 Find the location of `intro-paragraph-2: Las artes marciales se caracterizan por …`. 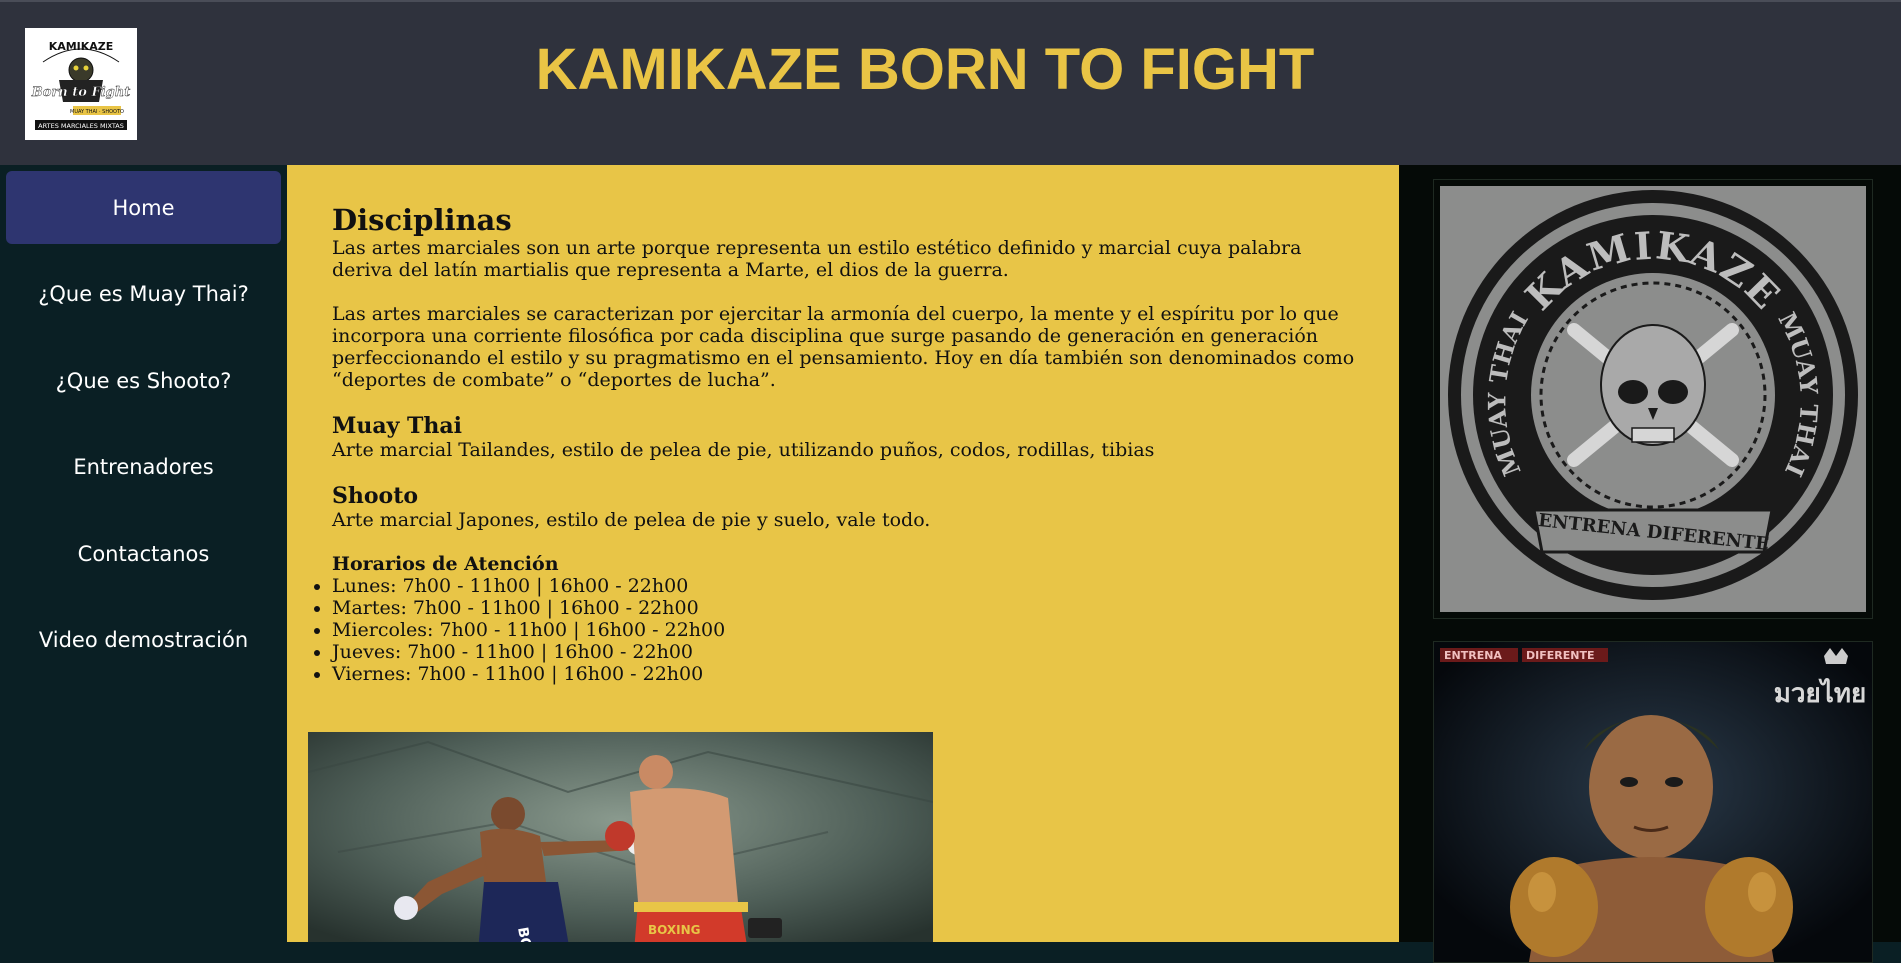

intro-paragraph-2: Las artes marciales se caracterizan por … is located at coordinates (843, 347).